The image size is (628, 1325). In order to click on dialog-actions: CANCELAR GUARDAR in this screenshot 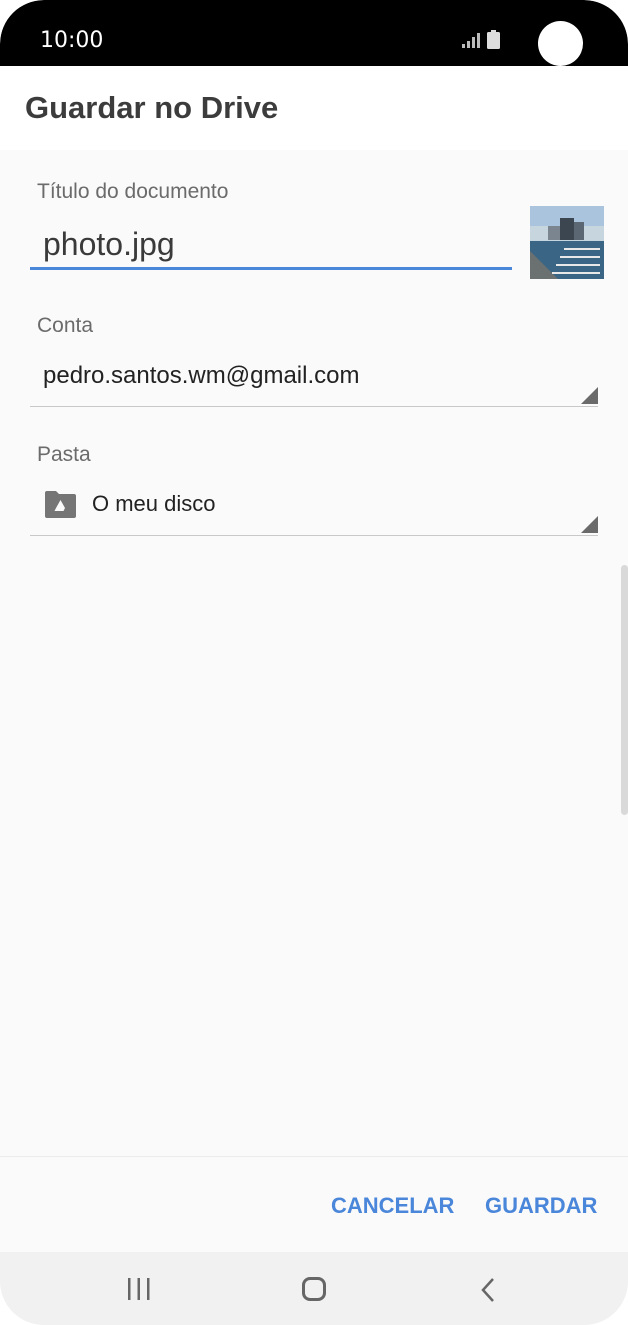, I will do `click(314, 1204)`.